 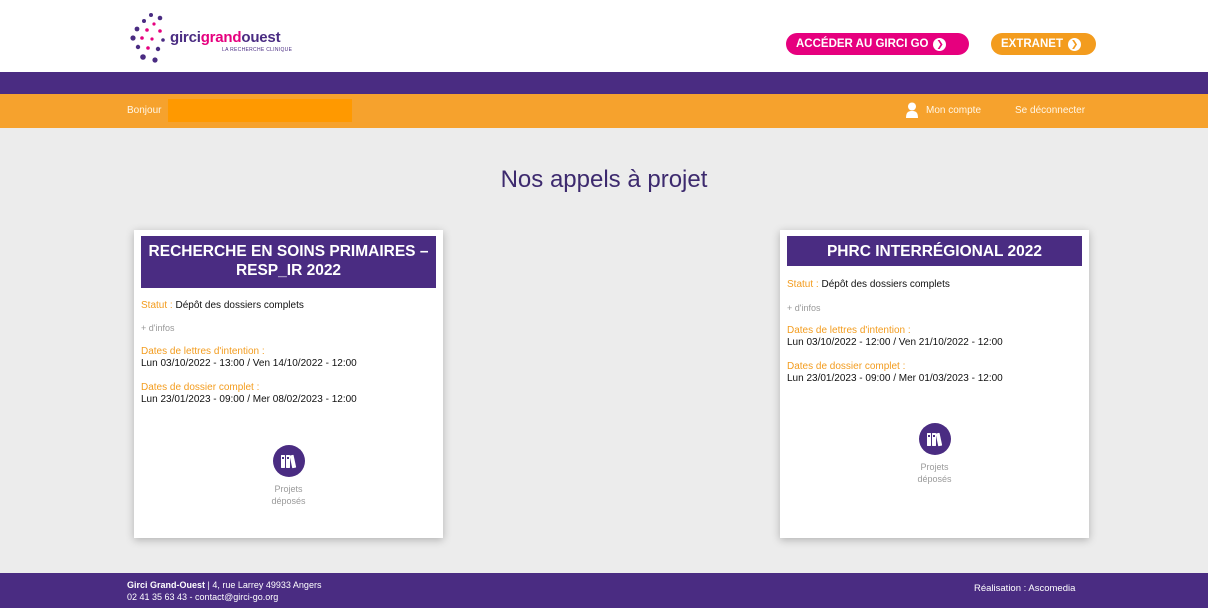 I want to click on nav-bar, so click(x=604, y=83).